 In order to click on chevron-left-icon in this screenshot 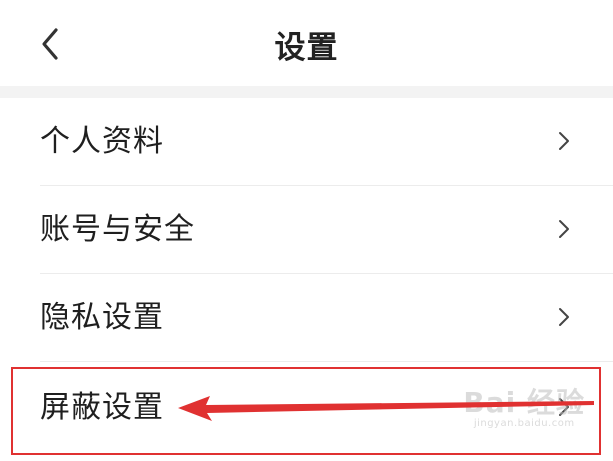, I will do `click(50, 44)`.